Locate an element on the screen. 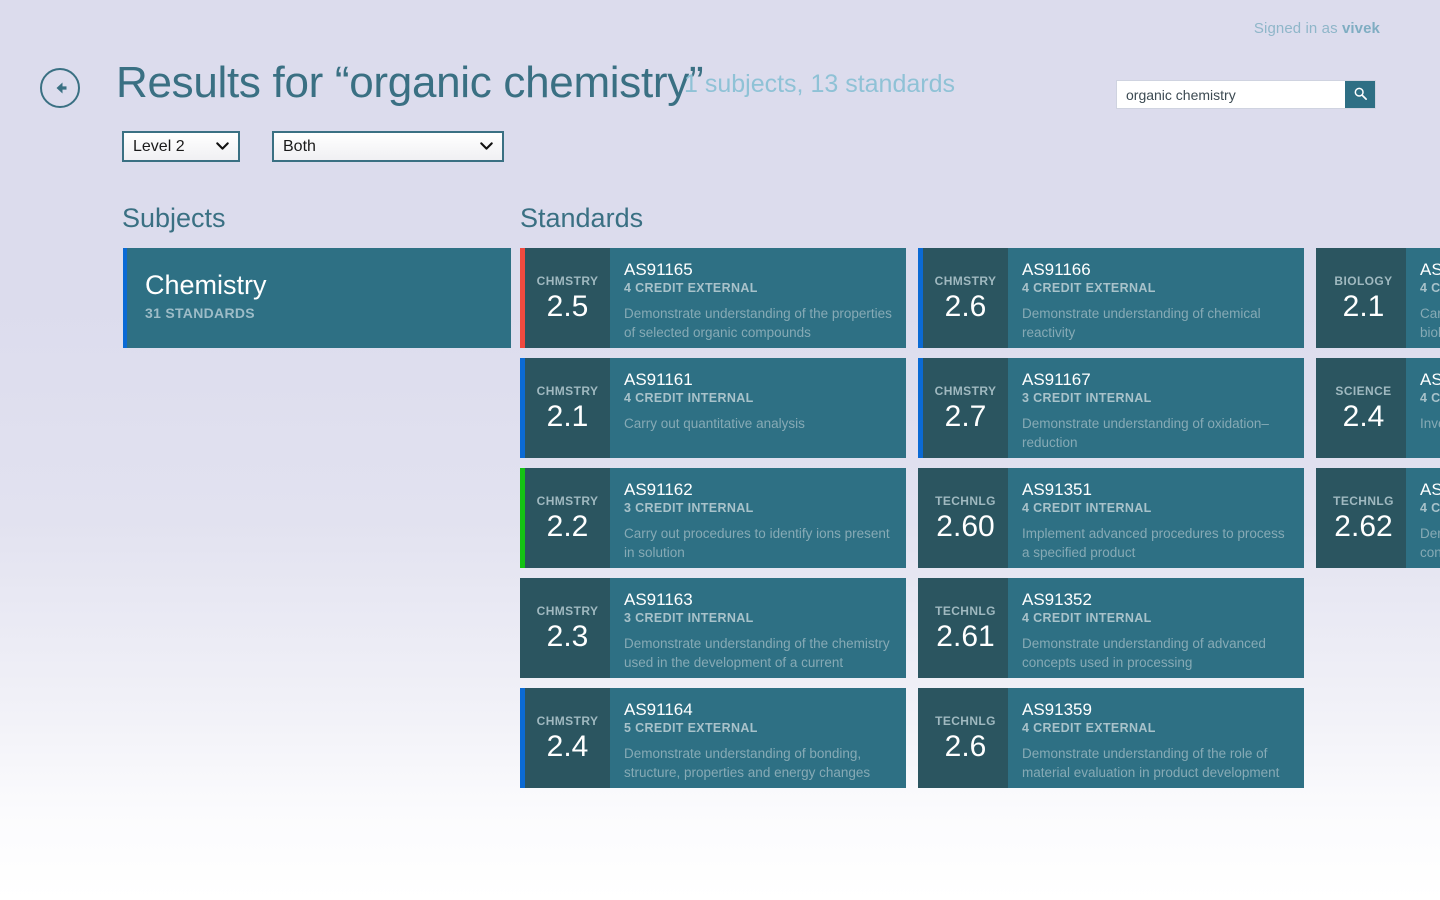 This screenshot has width=1440, height=900. standard-badge: CHMSTRY 2.4 is located at coordinates (565, 738).